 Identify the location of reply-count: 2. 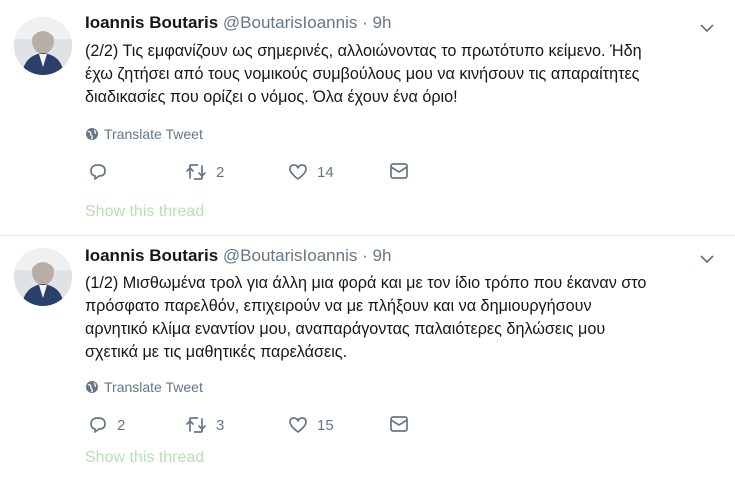
(121, 425).